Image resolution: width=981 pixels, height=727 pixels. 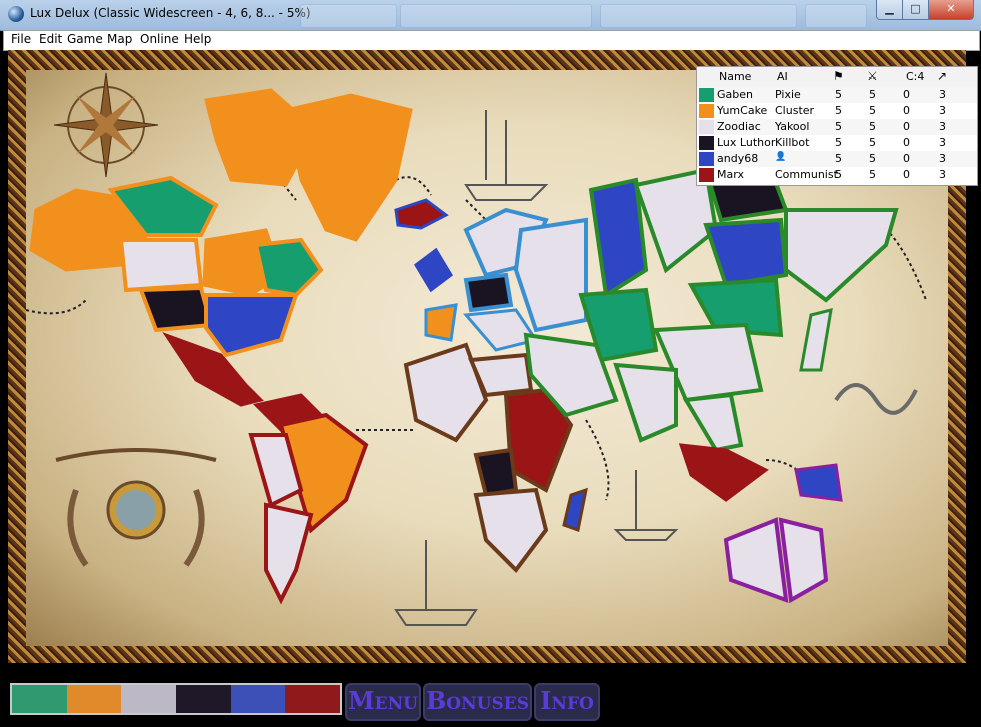 I want to click on menu-online: Online, so click(x=159, y=39).